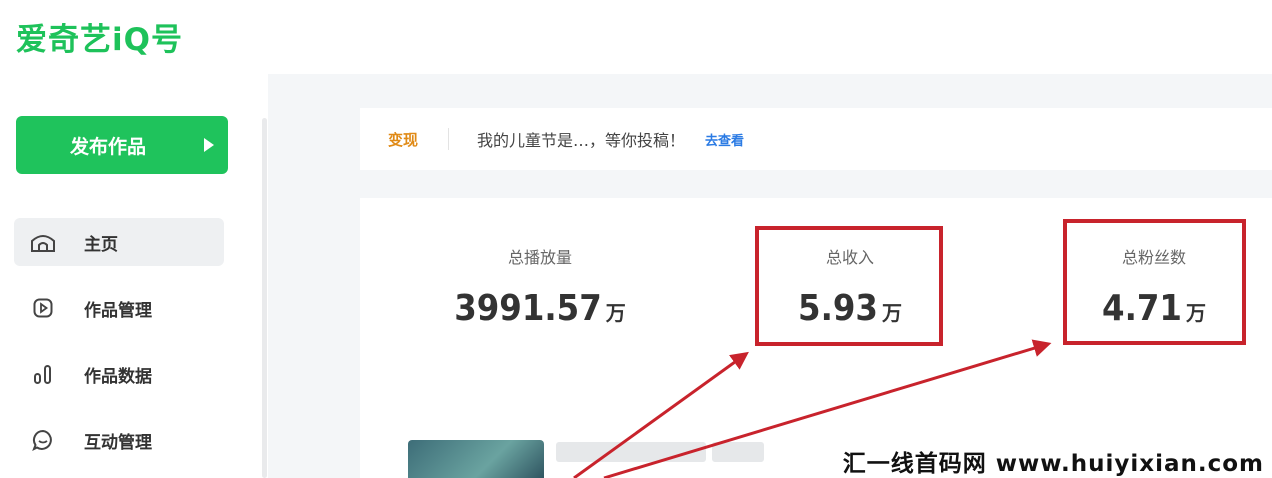 This screenshot has height=478, width=1272. I want to click on sidebar-scrollbar, so click(264, 298).